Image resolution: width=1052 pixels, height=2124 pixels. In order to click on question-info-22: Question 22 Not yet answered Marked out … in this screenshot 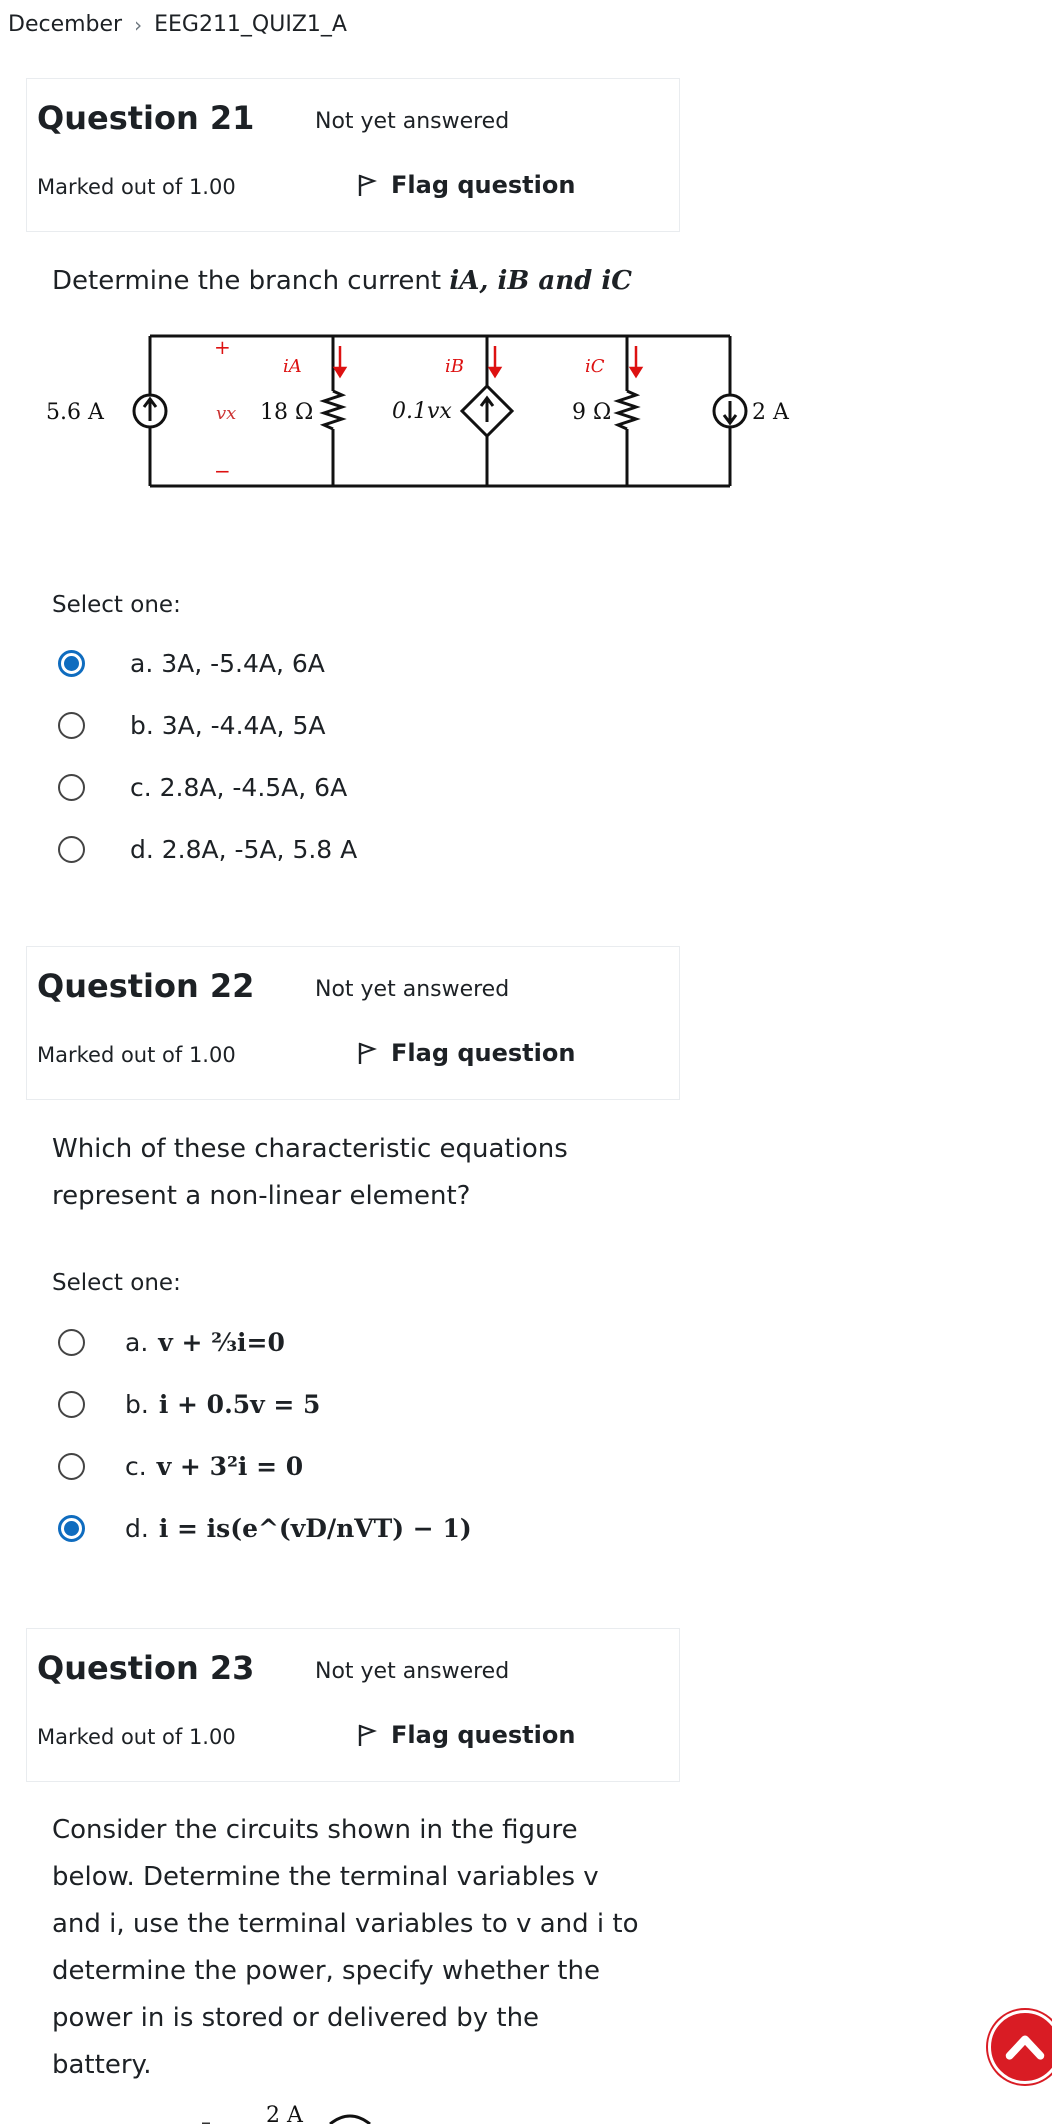, I will do `click(353, 1023)`.